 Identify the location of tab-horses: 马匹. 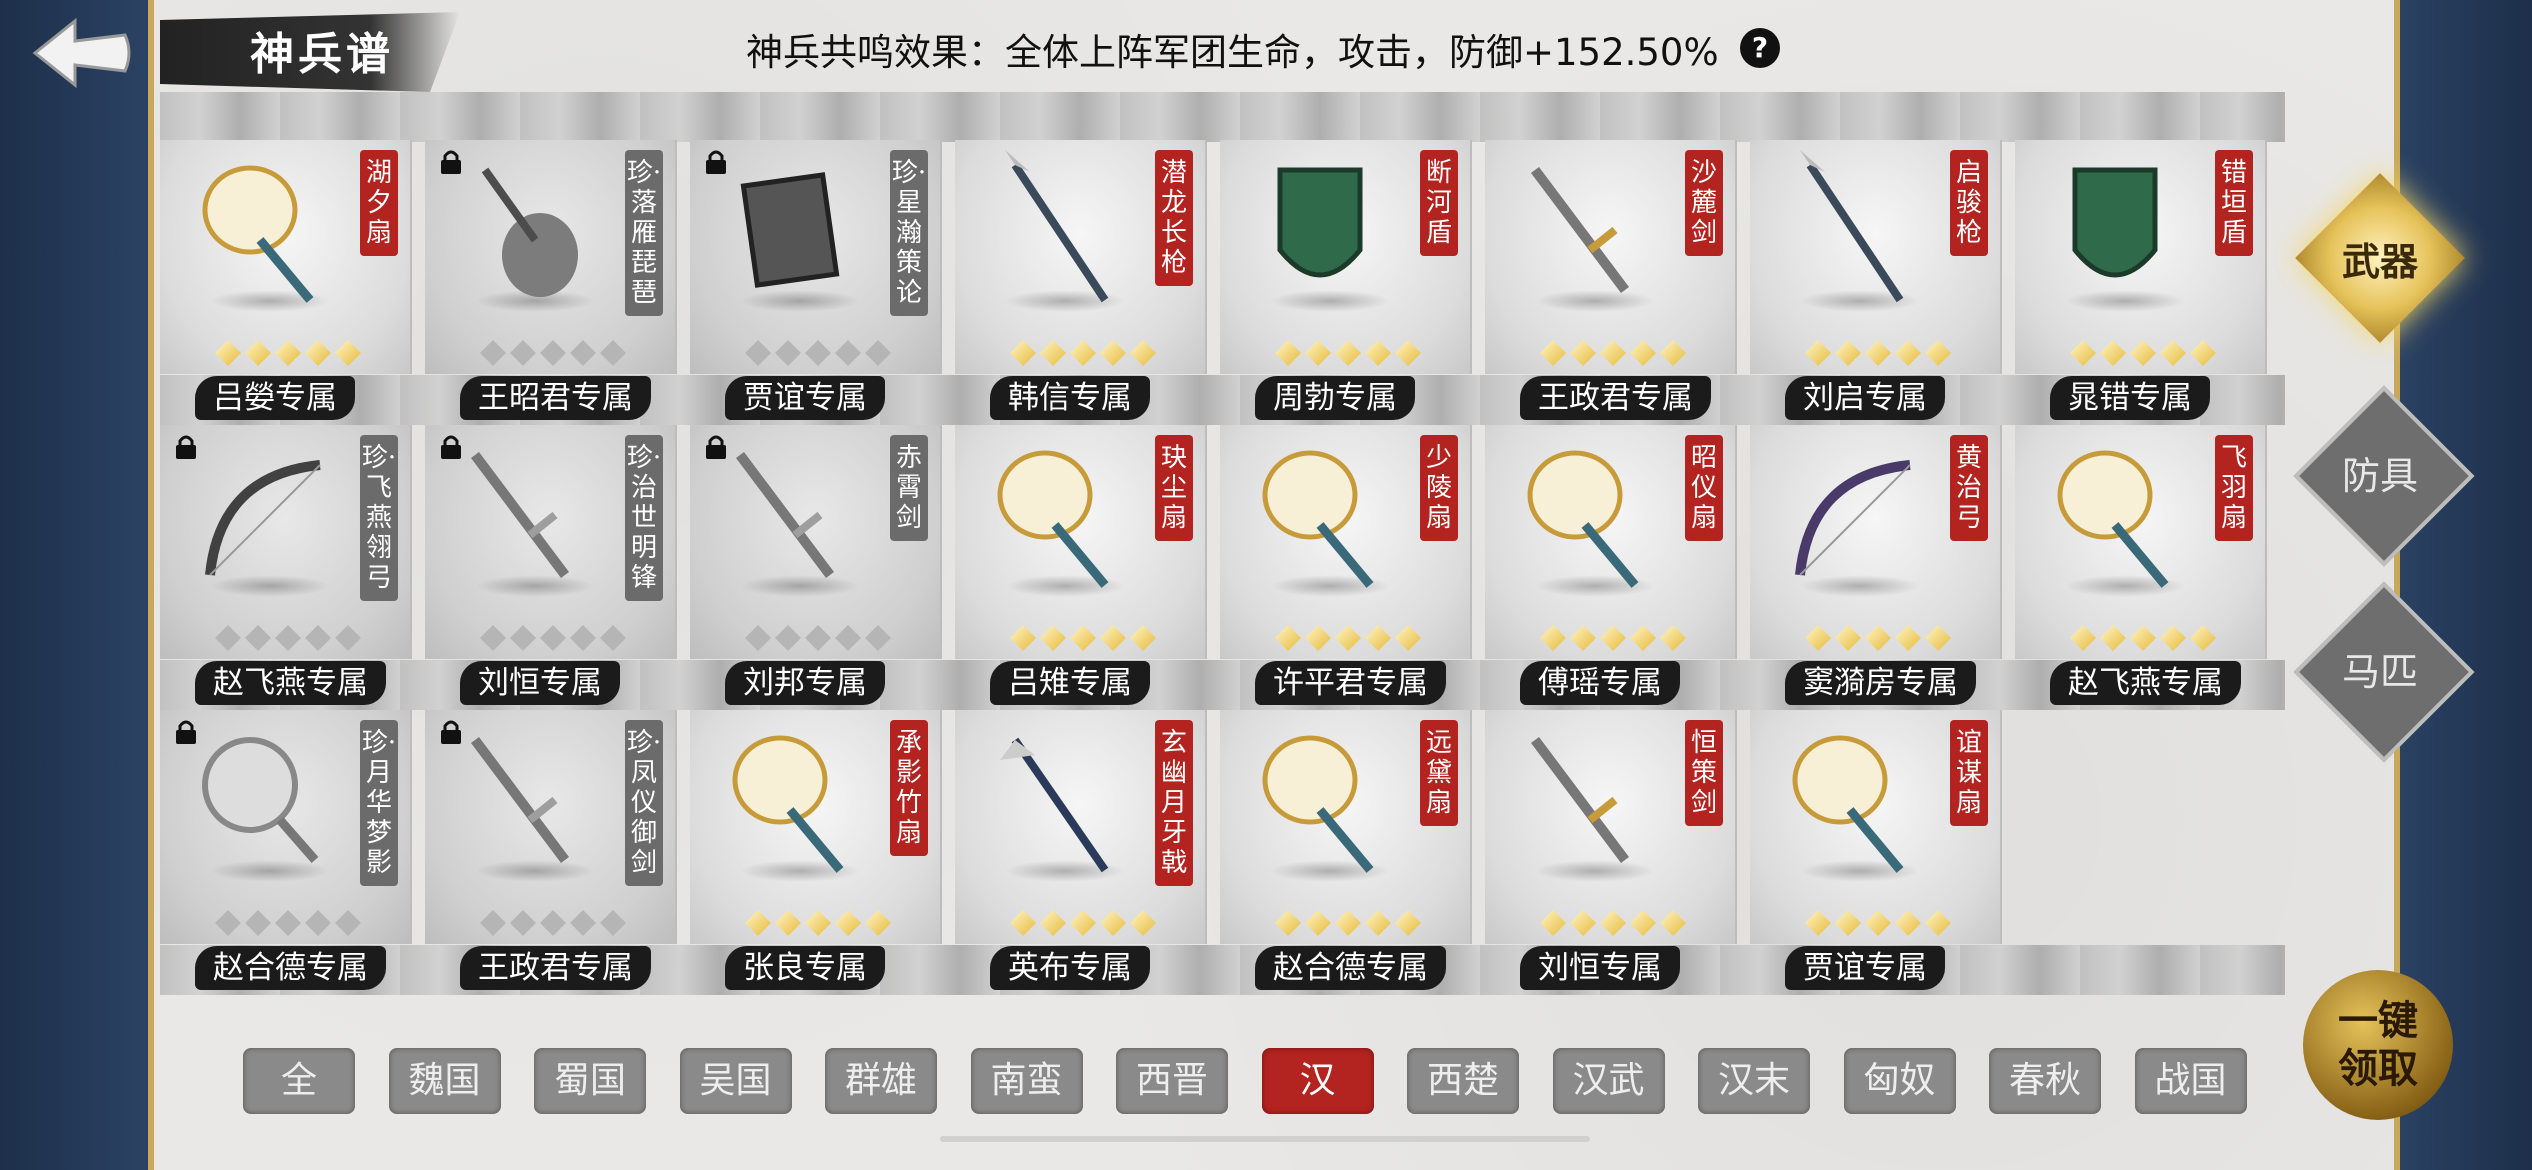
(2384, 672).